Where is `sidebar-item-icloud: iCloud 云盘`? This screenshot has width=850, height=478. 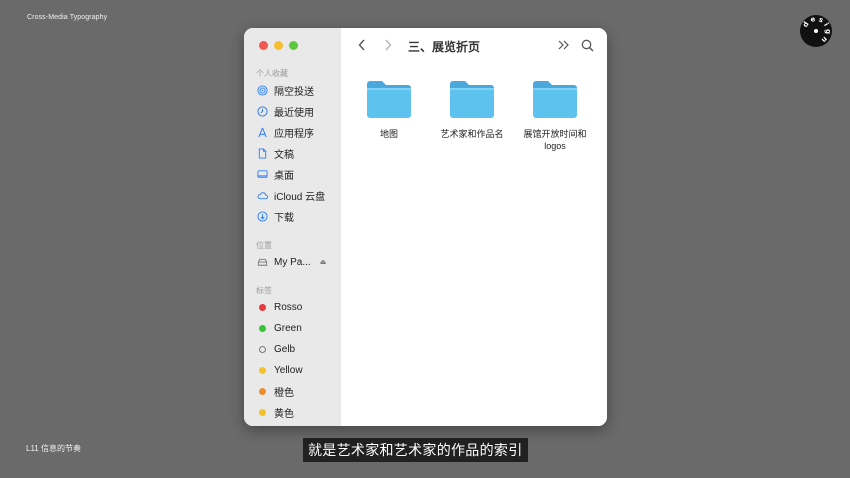
sidebar-item-icloud: iCloud 云盘 is located at coordinates (297, 195).